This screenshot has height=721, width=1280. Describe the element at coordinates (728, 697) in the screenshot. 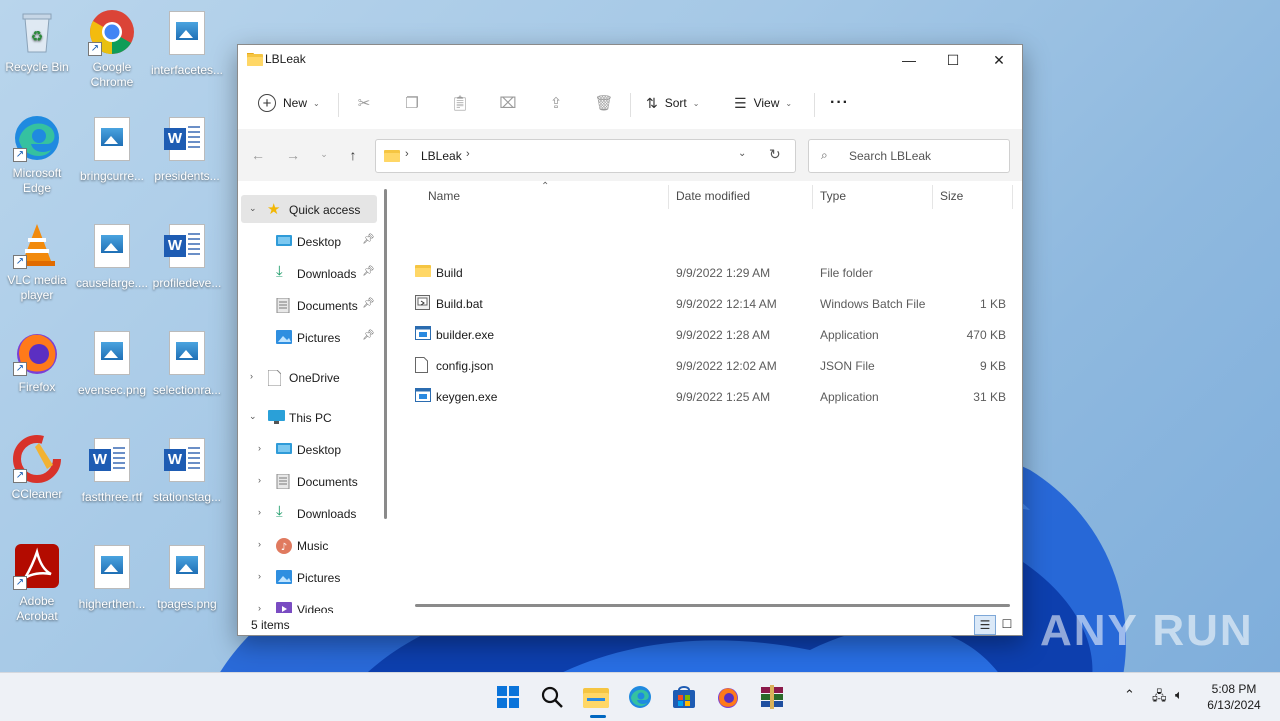

I see `taskbar-firefox` at that location.